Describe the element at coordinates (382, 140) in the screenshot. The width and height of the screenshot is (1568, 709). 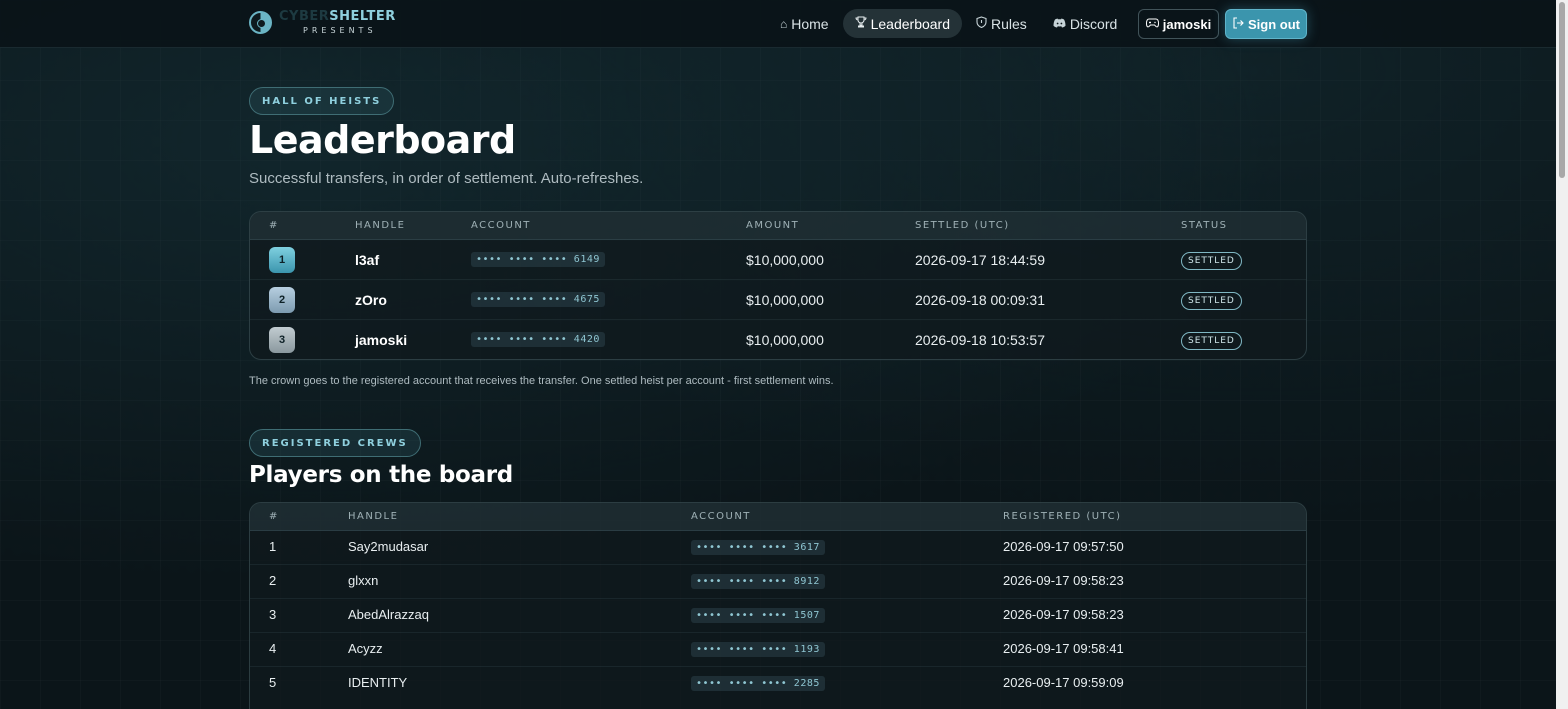
I see `page-title: Leaderboard` at that location.